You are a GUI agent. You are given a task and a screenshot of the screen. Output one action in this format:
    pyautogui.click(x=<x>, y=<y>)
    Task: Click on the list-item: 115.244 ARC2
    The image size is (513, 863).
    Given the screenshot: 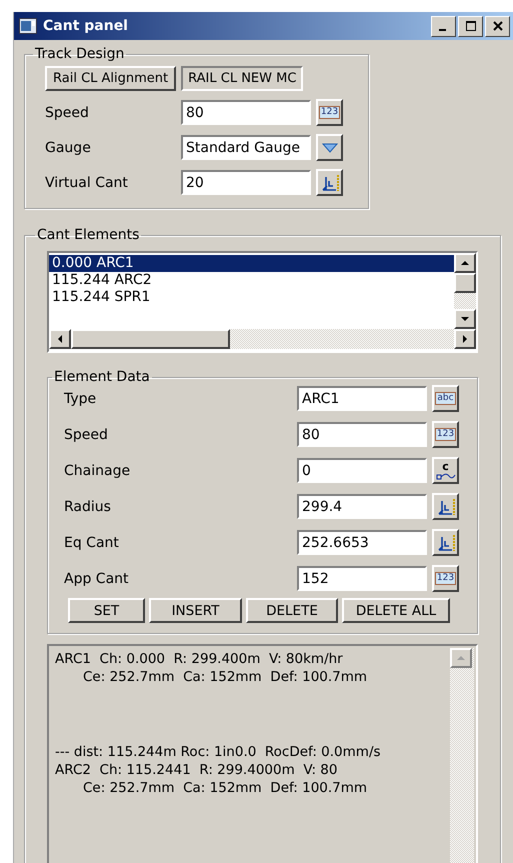 What is the action you would take?
    pyautogui.click(x=251, y=280)
    